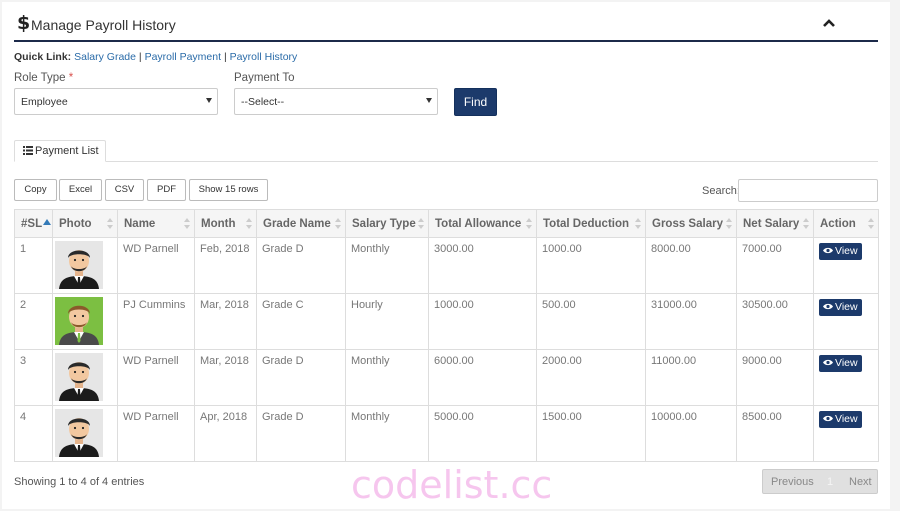 The width and height of the screenshot is (900, 511). Describe the element at coordinates (103, 25) in the screenshot. I see `page-title: Manage Payroll History` at that location.